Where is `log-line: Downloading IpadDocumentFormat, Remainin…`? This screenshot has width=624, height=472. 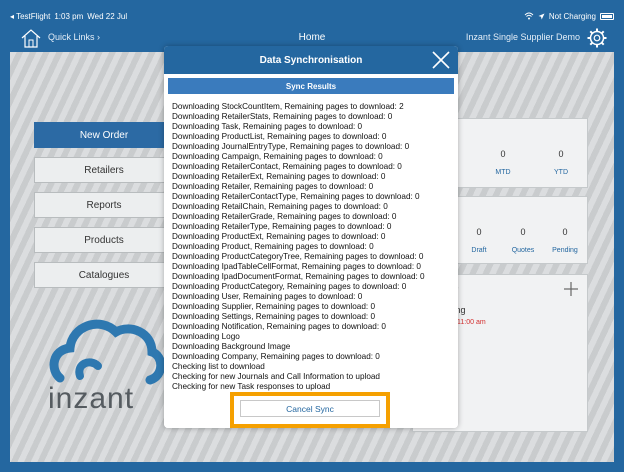 log-line: Downloading IpadDocumentFormat, Remainin… is located at coordinates (298, 276).